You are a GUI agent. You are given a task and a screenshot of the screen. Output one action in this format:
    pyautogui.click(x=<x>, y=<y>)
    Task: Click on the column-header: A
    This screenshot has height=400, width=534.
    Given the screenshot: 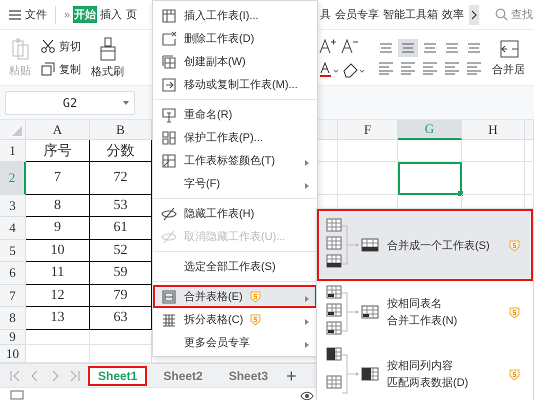 What is the action you would take?
    pyautogui.click(x=58, y=130)
    